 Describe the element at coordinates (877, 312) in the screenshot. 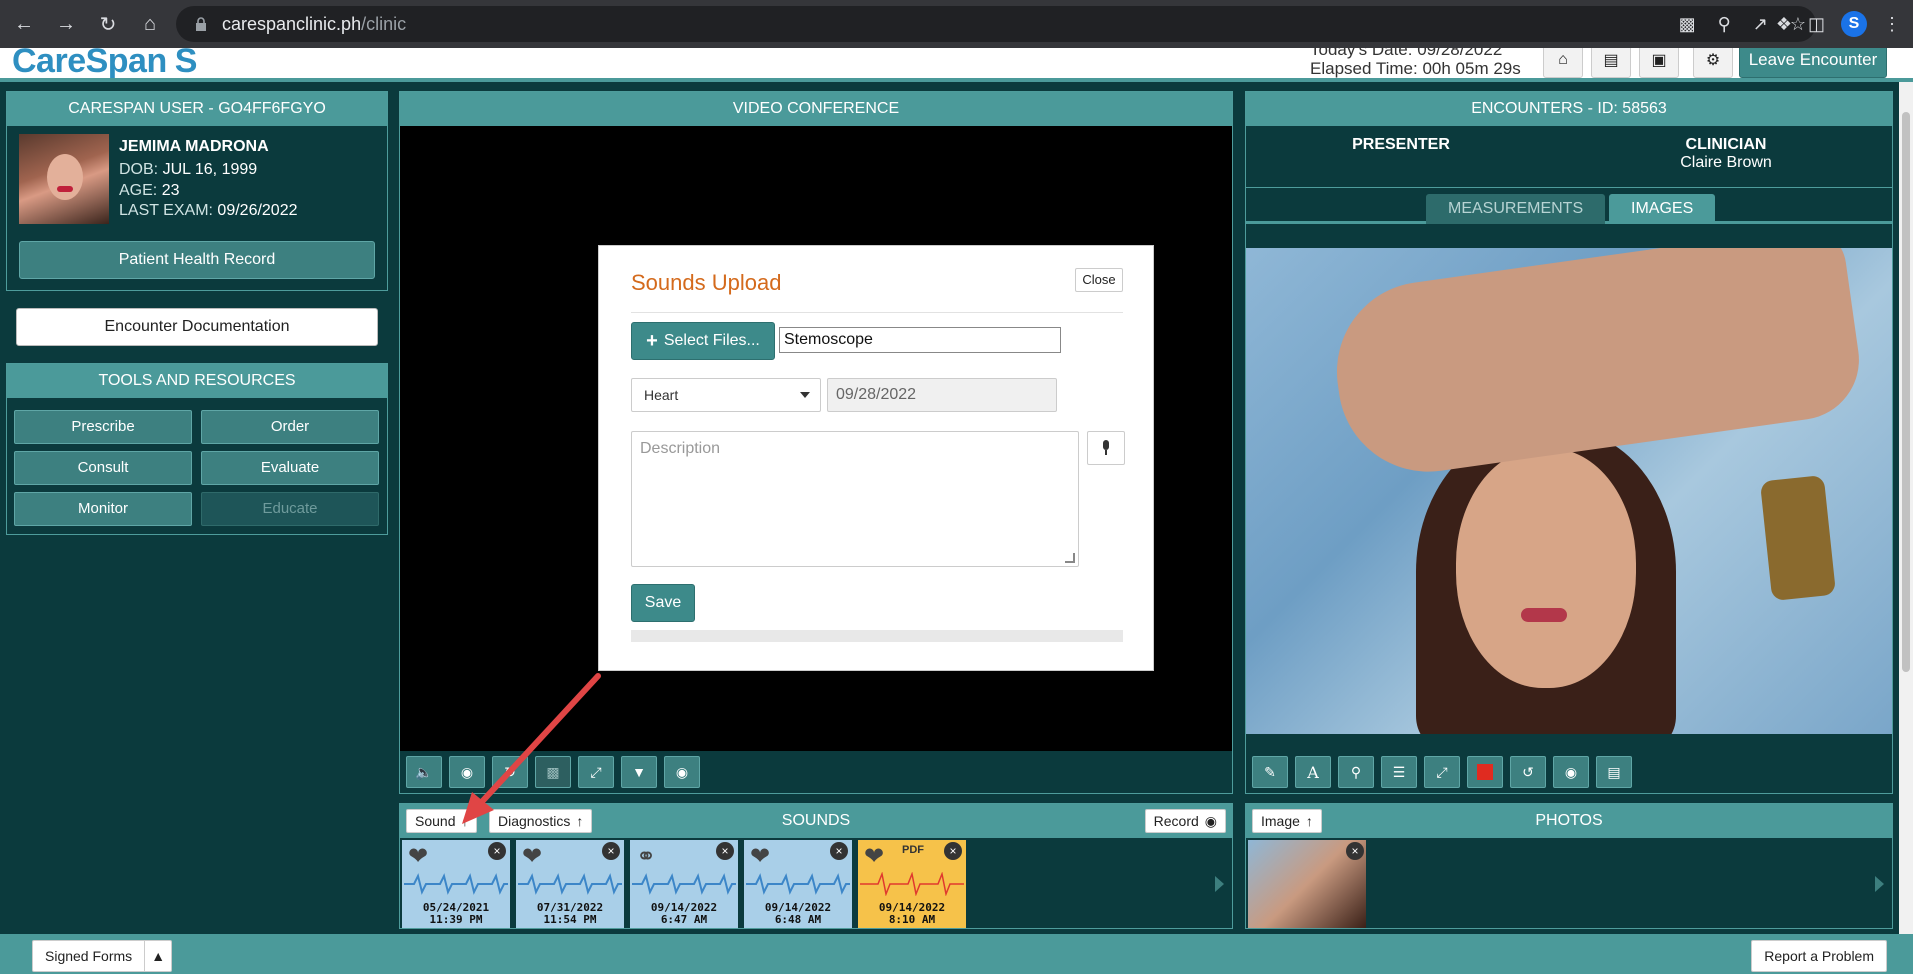

I see `modal-divider` at that location.